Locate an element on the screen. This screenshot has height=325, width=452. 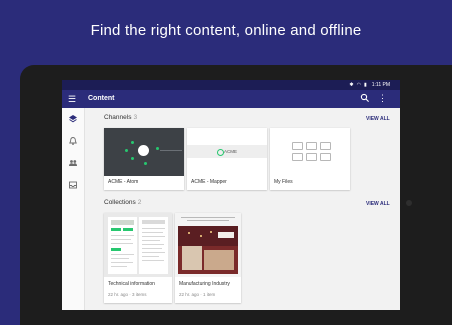
channels-count: 3 is located at coordinates (135, 117).